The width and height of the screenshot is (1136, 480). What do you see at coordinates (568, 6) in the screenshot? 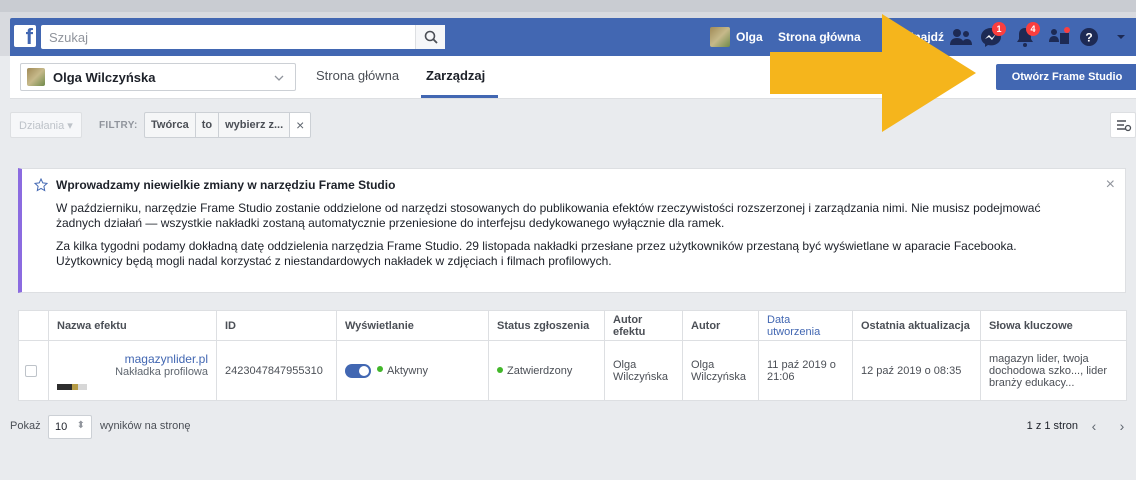
I see `browser-strip` at bounding box center [568, 6].